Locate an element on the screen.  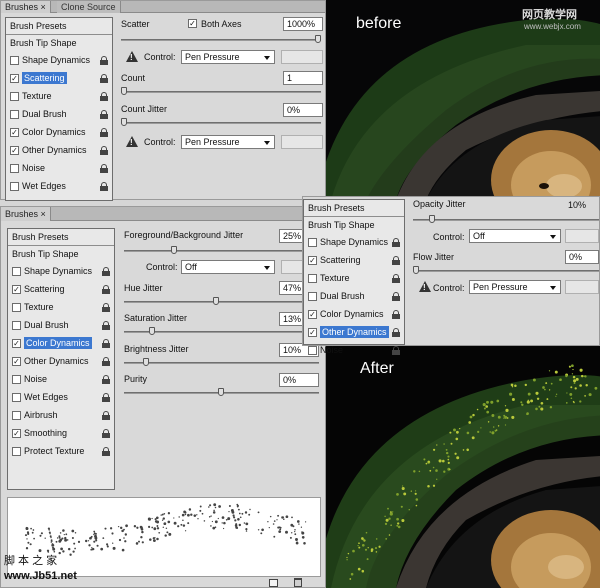
tab-clone-source: Clone Source is located at coordinates (89, 7).